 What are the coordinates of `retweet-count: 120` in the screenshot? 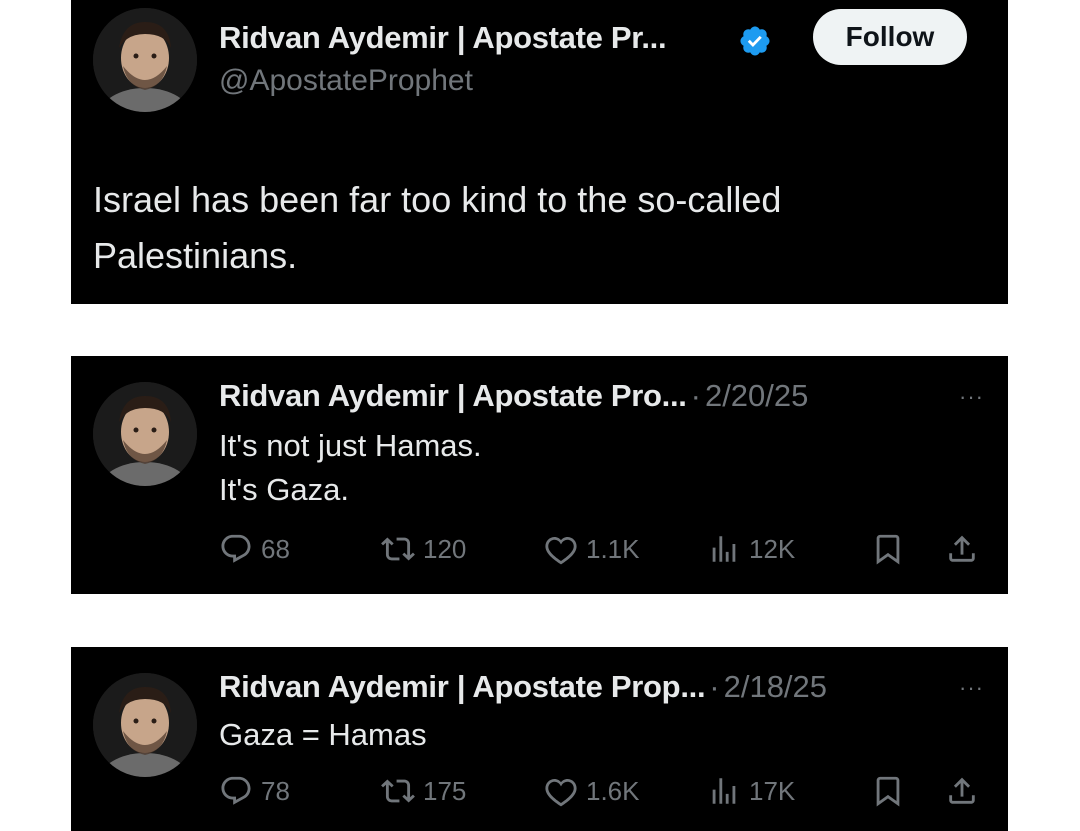 It's located at (445, 548).